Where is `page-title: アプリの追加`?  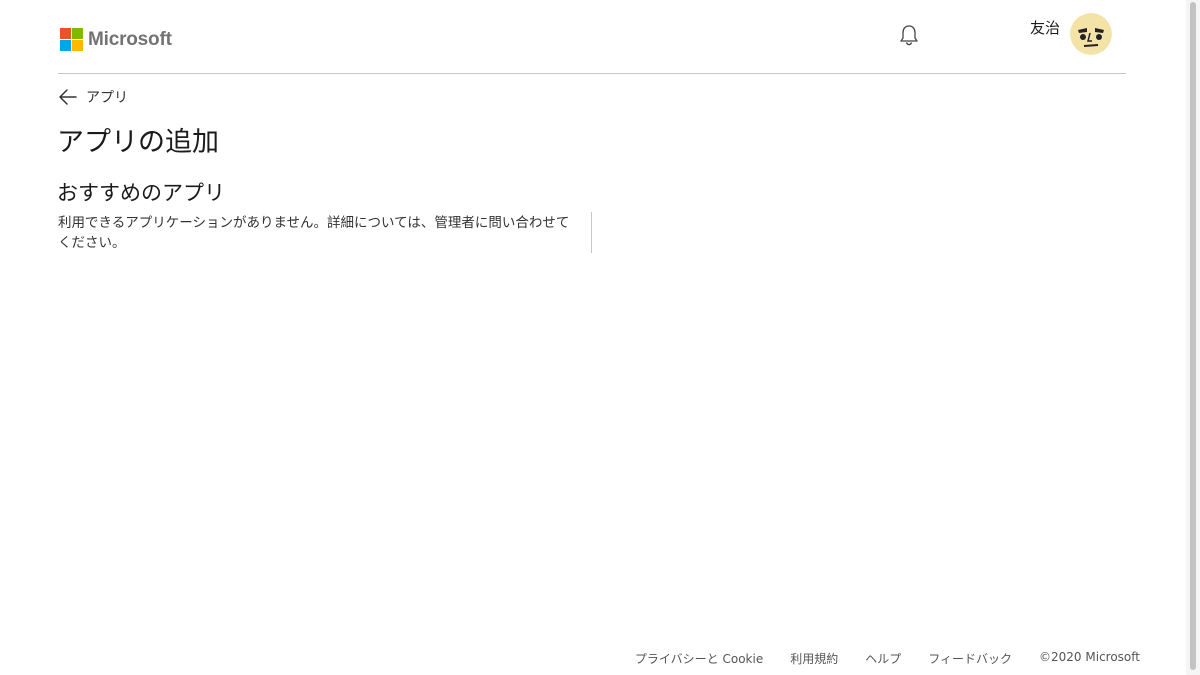 page-title: アプリの追加 is located at coordinates (138, 142).